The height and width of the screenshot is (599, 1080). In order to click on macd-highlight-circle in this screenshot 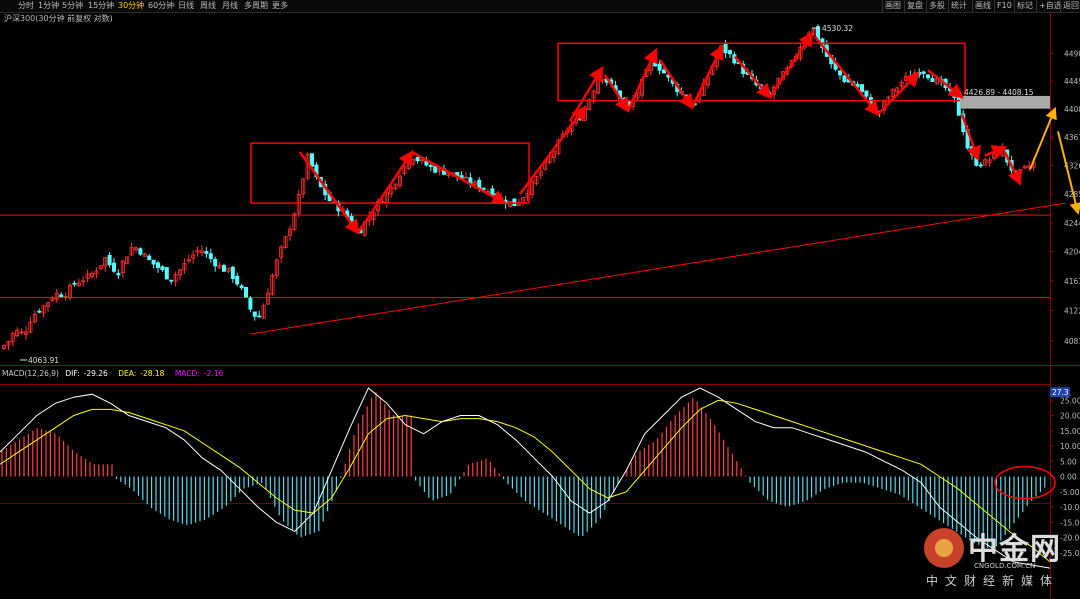, I will do `click(1025, 482)`.